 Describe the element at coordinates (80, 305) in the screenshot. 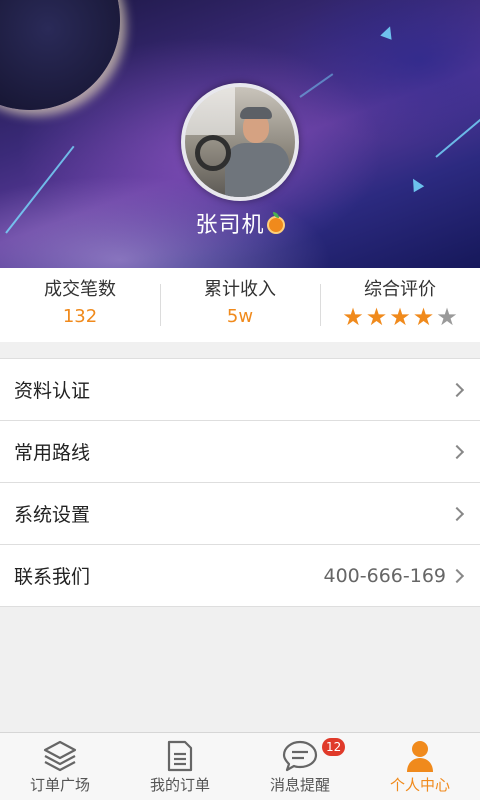

I see `stat-deals: 成交笔数 132` at that location.